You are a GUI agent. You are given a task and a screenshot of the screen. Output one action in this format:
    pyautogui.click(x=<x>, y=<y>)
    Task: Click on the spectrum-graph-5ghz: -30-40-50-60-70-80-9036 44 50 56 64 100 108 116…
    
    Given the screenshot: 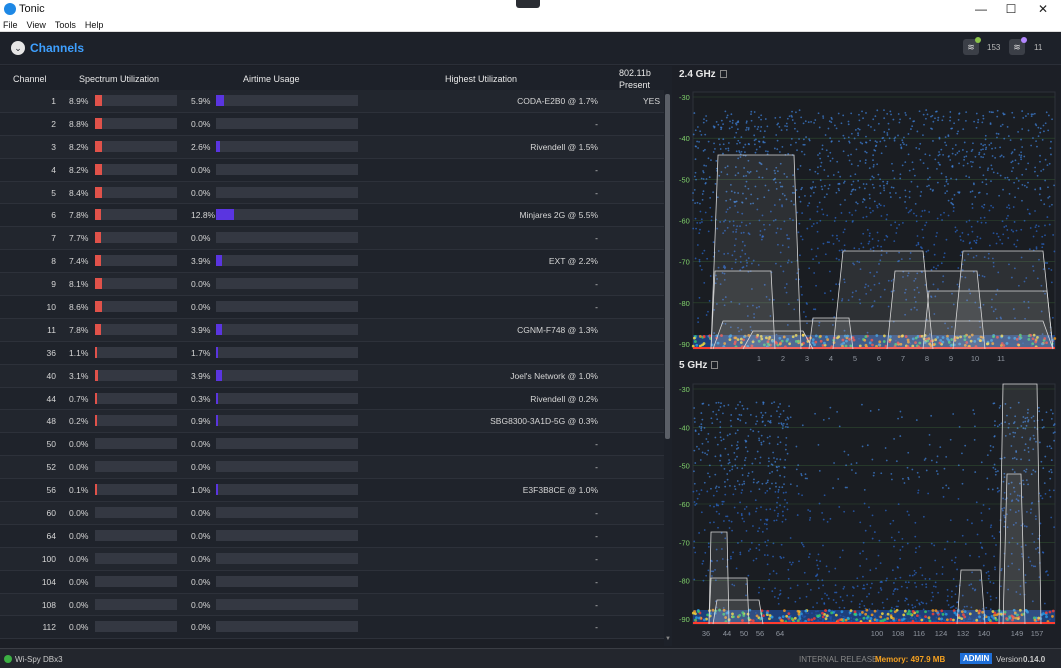 What is the action you would take?
    pyautogui.click(x=867, y=512)
    